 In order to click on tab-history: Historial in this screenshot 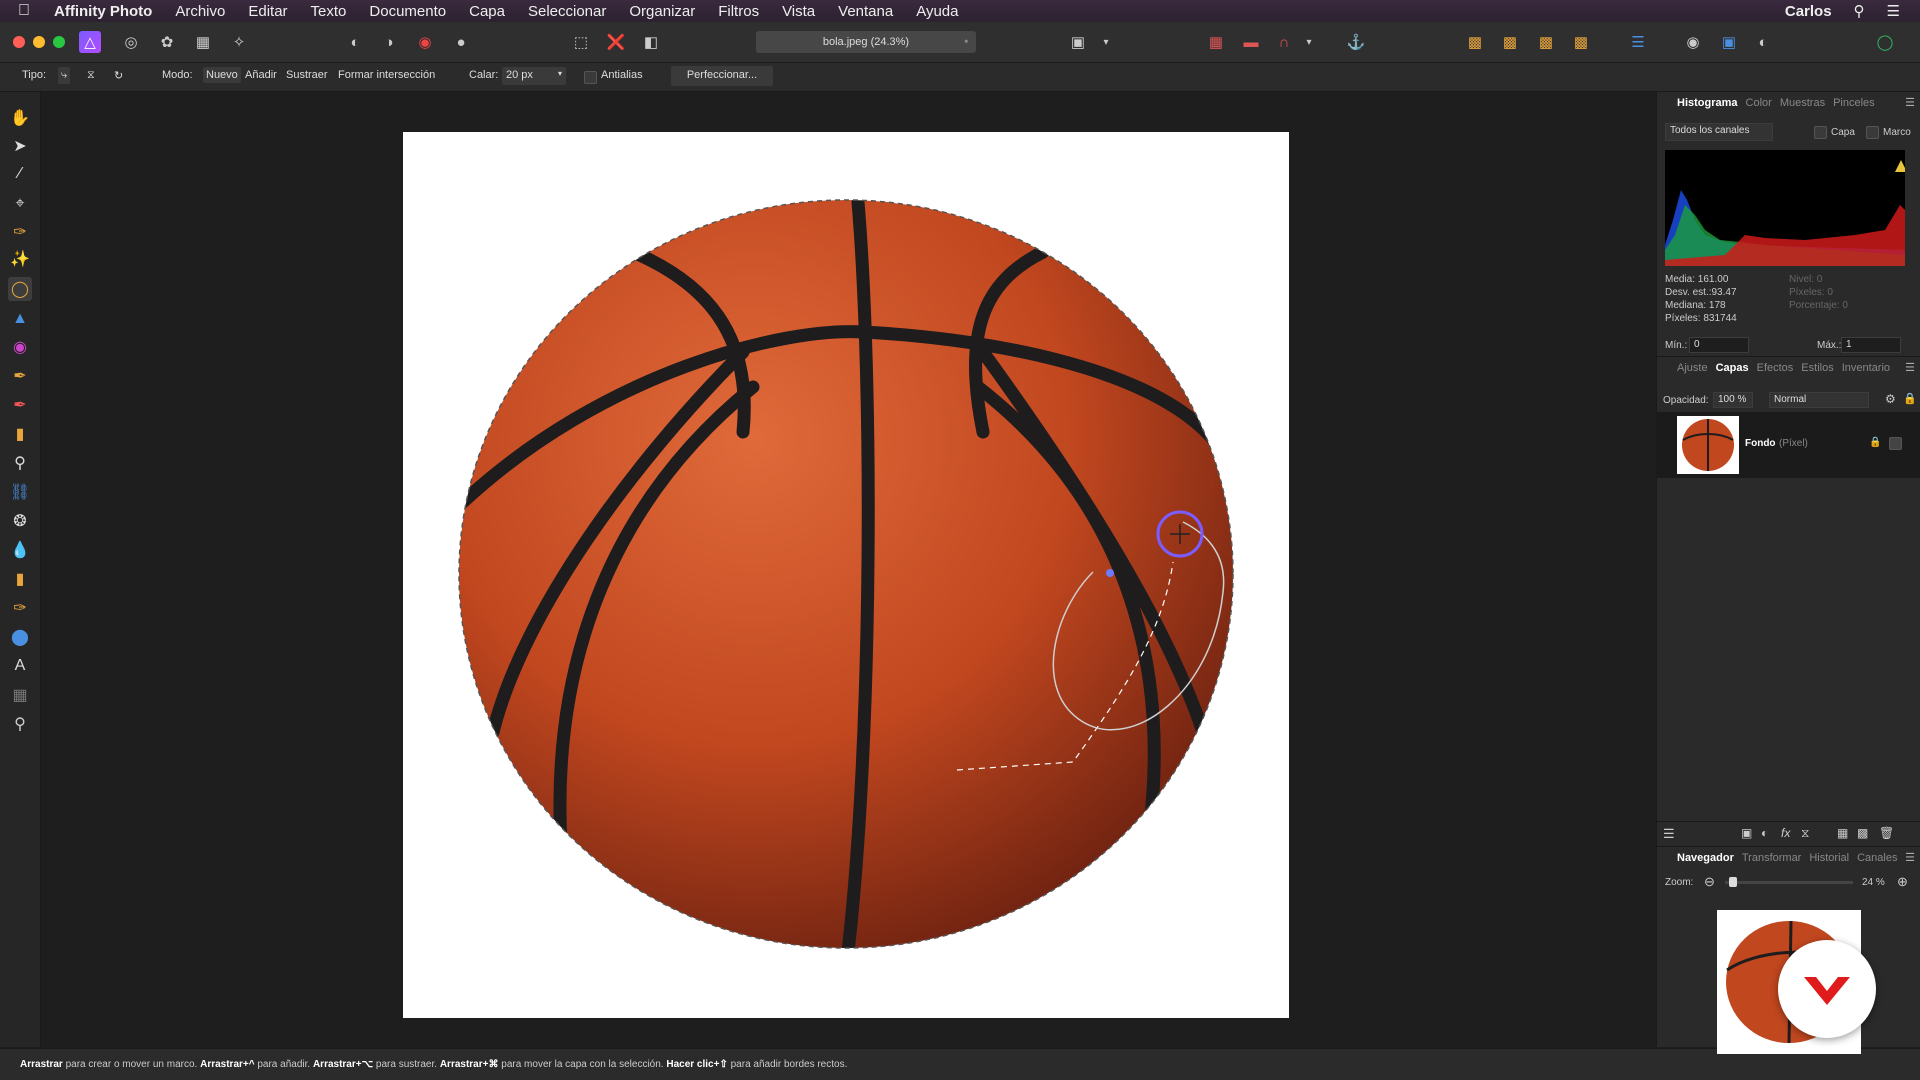, I will do `click(1829, 858)`.